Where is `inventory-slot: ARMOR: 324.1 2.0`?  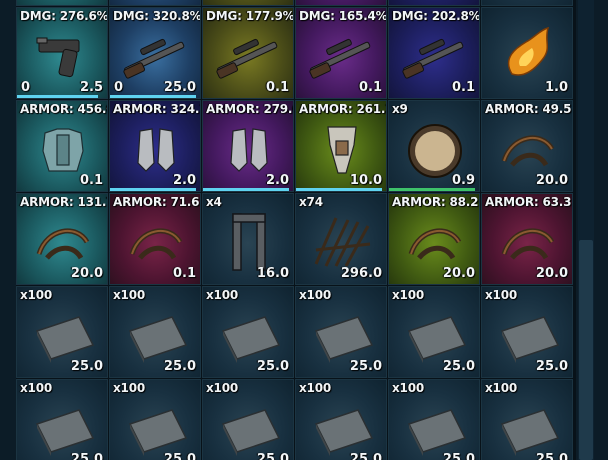
inventory-slot: ARMOR: 324.1 2.0 is located at coordinates (155, 146).